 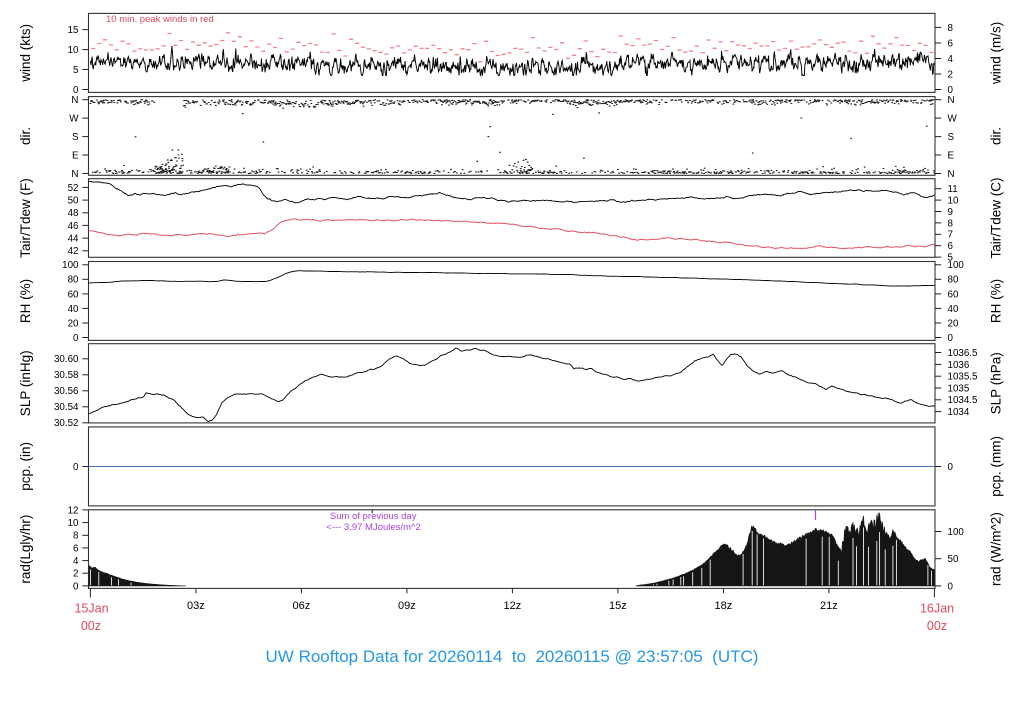 I want to click on svg-text: Sum of previous day, so click(x=373, y=516).